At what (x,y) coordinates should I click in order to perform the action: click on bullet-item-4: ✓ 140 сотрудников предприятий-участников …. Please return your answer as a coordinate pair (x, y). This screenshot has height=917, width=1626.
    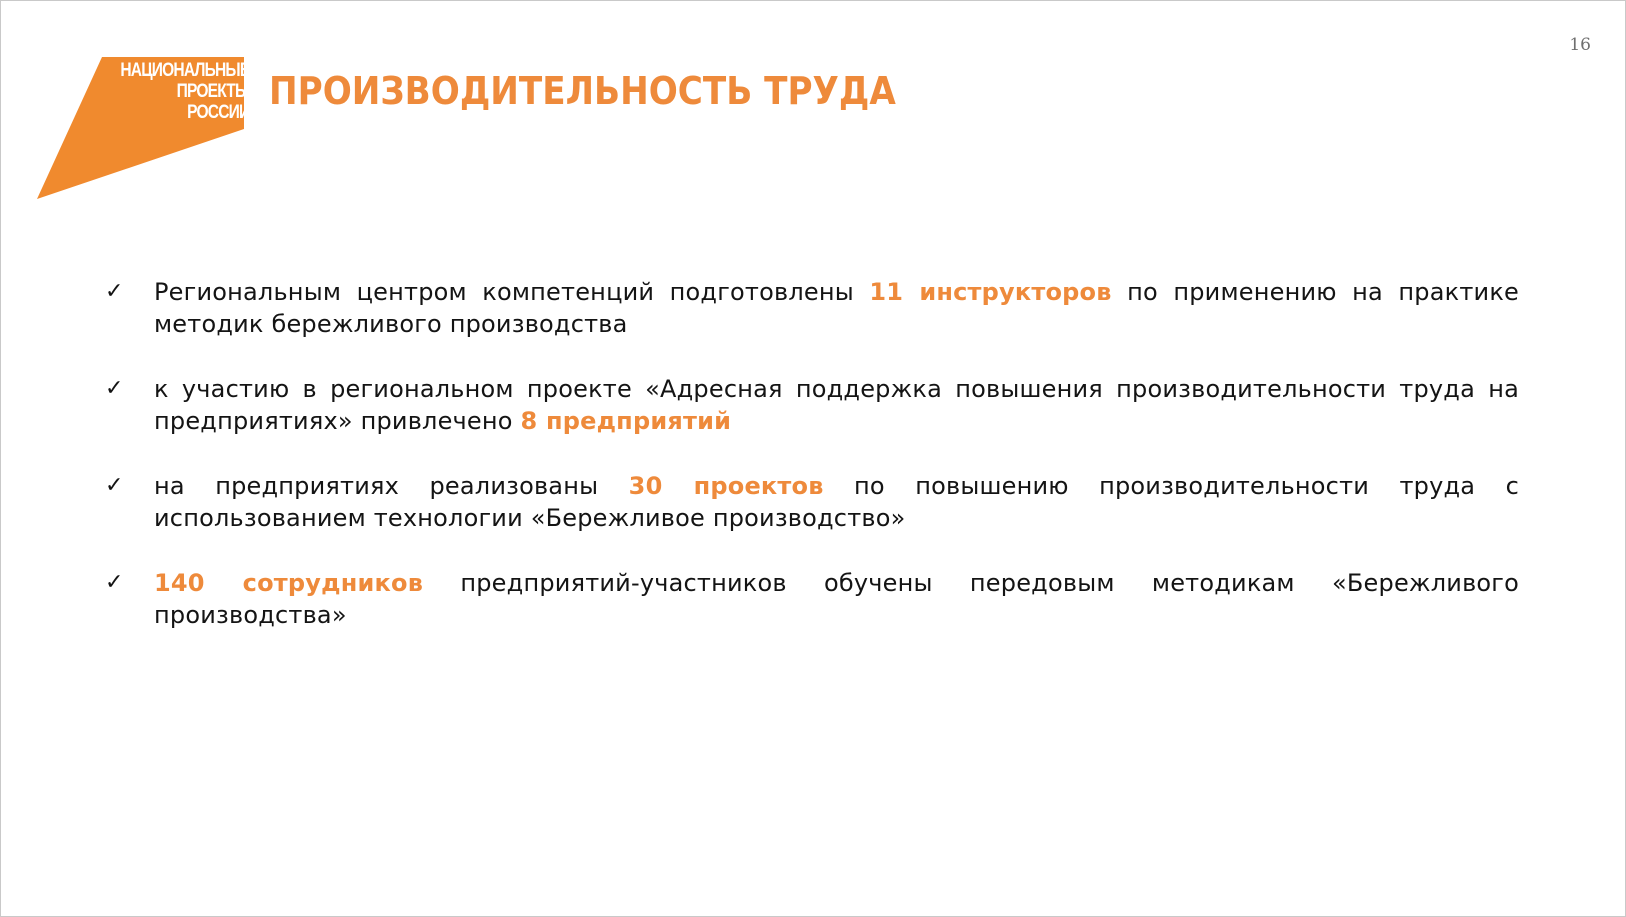
    Looking at the image, I should click on (812, 599).